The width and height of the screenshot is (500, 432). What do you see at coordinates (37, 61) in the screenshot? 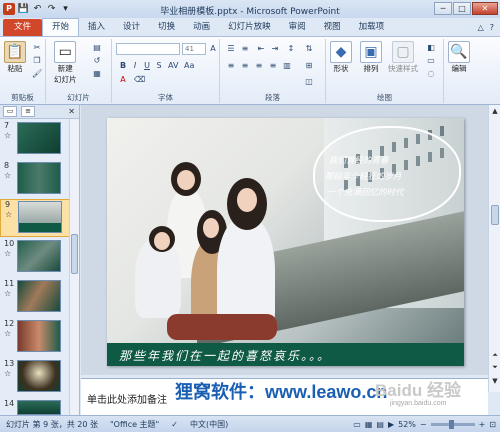
I see `copy-icon: ❐` at bounding box center [37, 61].